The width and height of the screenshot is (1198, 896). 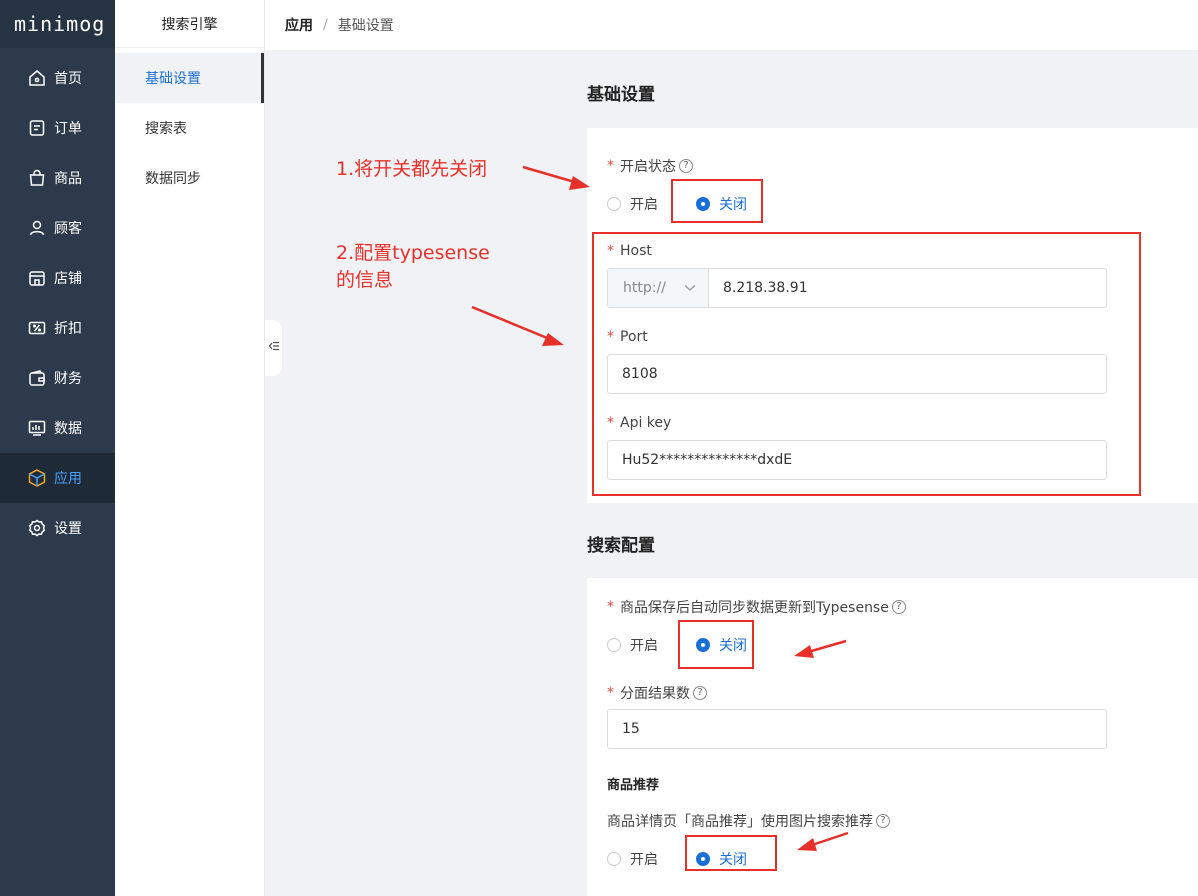 What do you see at coordinates (37, 228) in the screenshot?
I see `user-icon` at bounding box center [37, 228].